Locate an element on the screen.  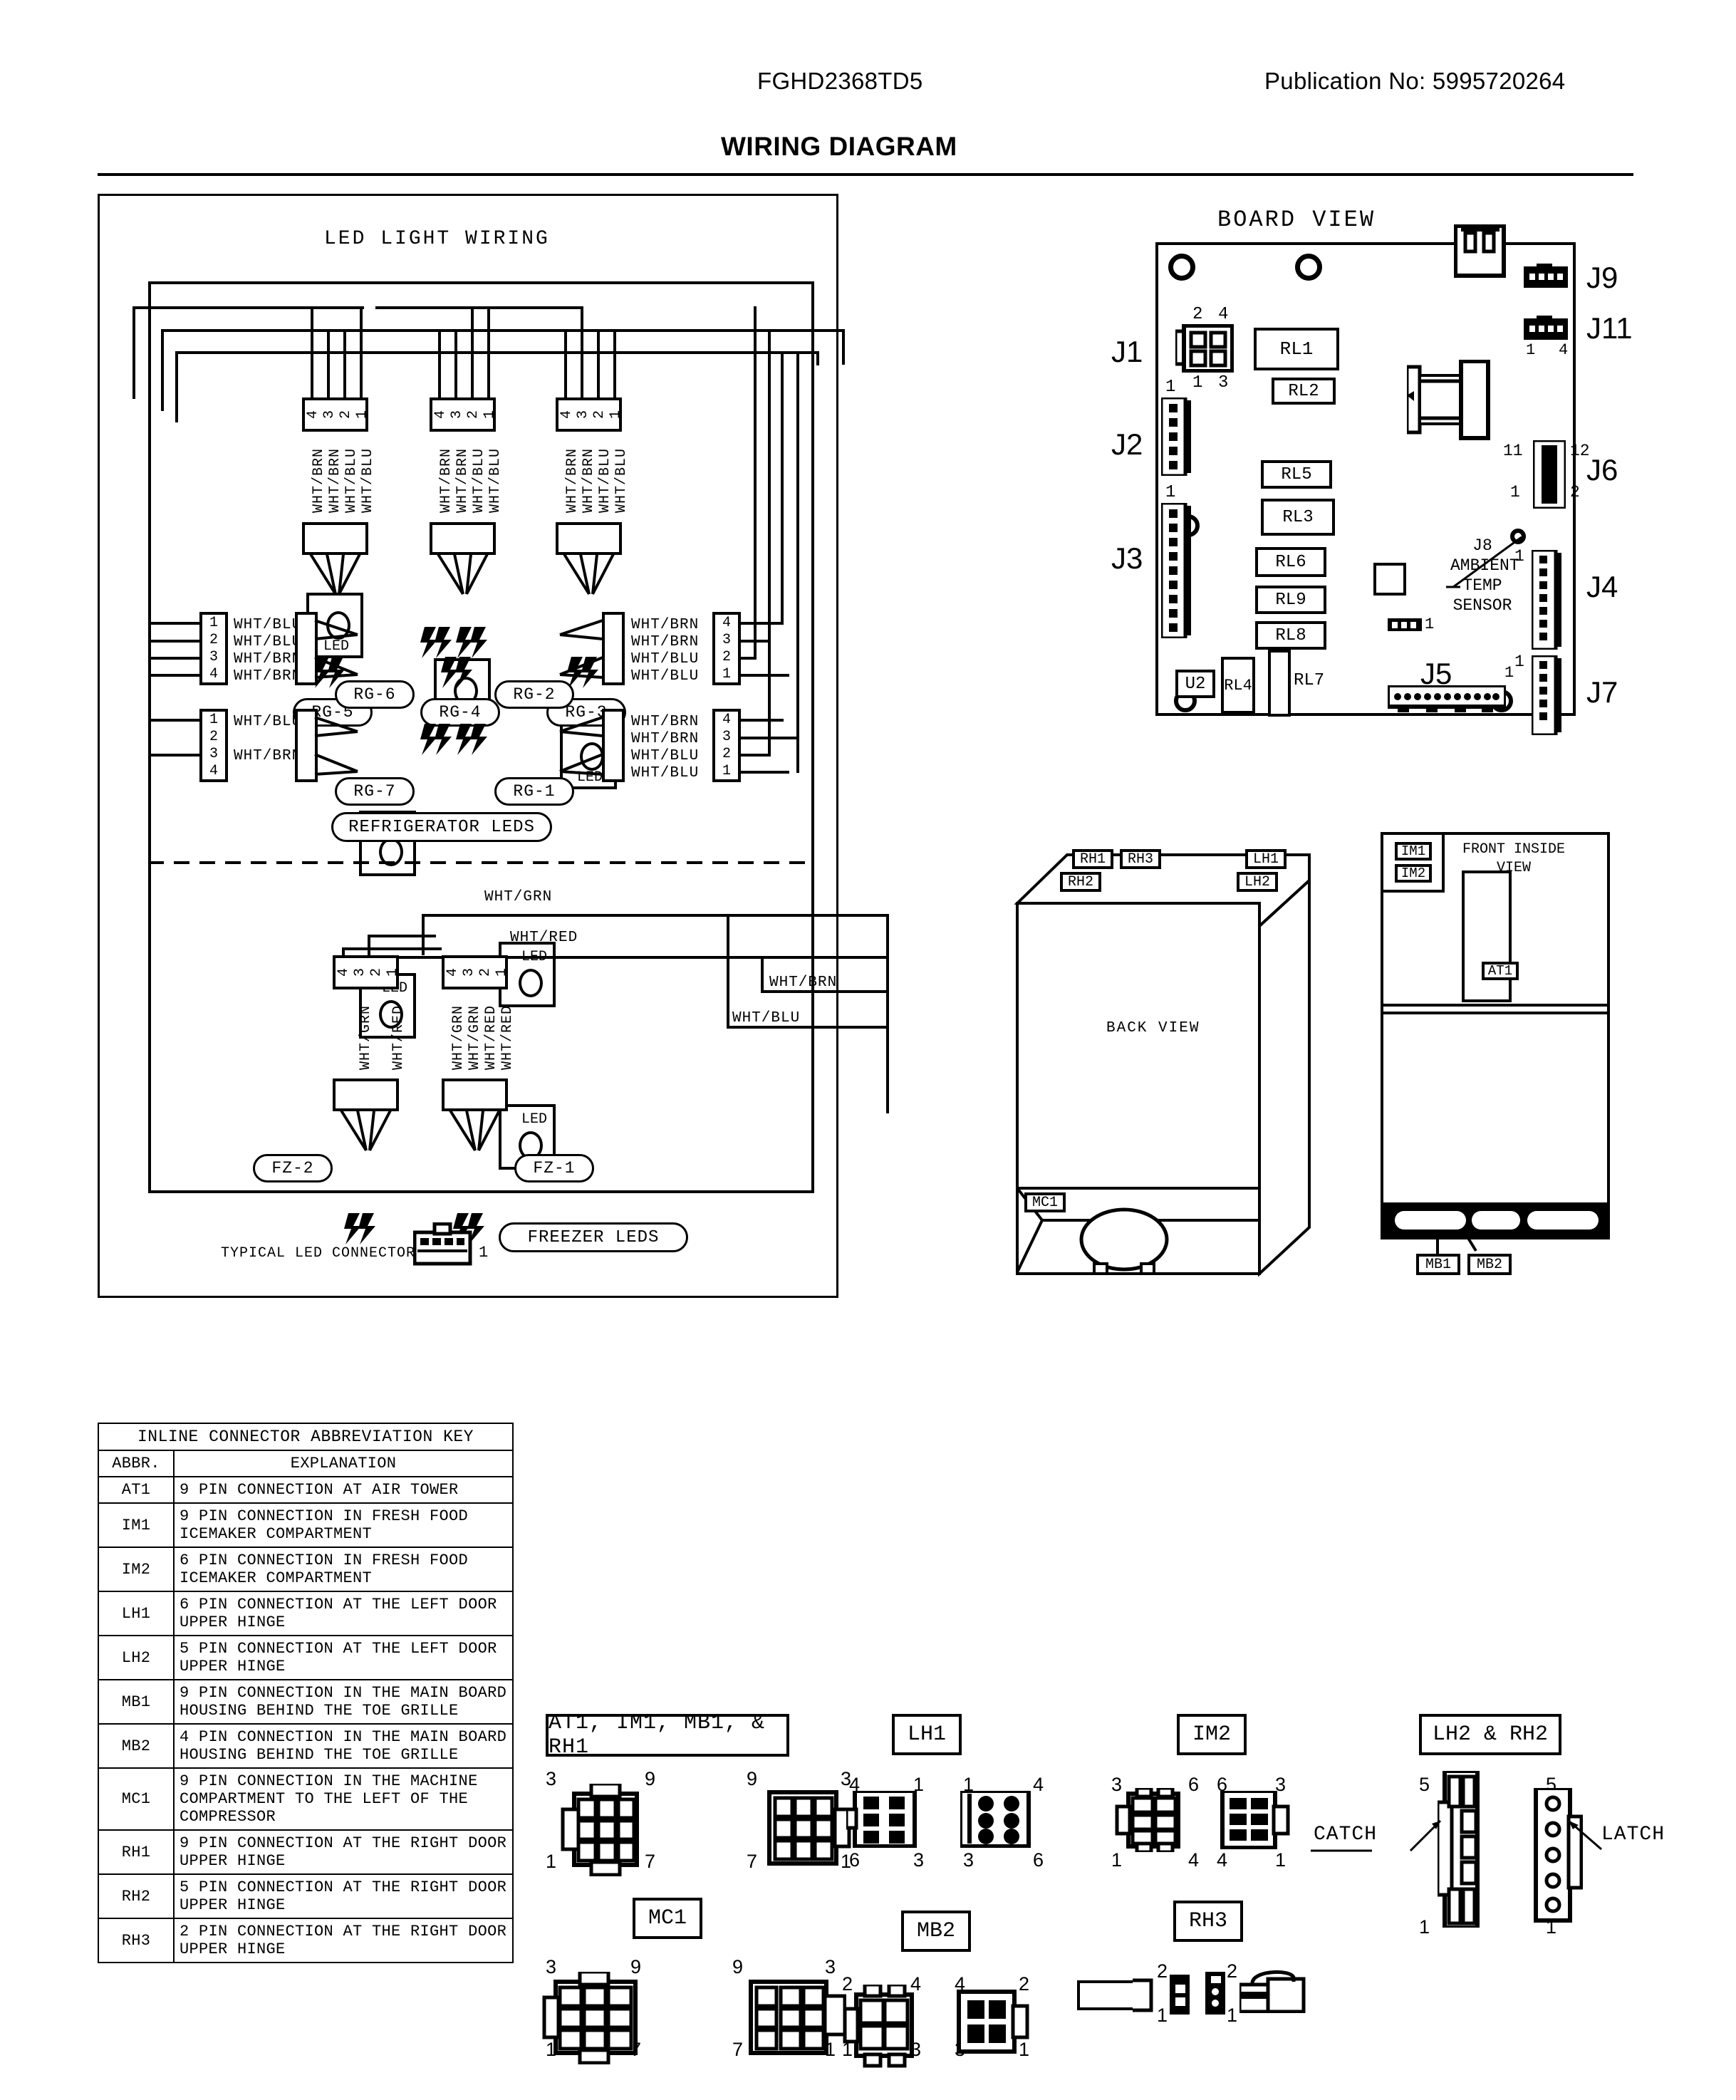
connector-label-mb2: MB2 is located at coordinates (936, 1931).